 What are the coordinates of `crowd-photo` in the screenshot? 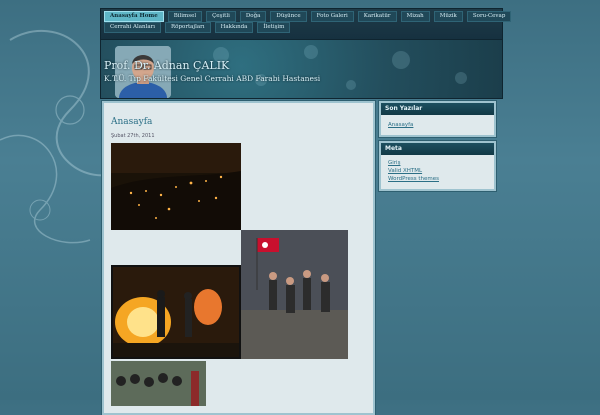 It's located at (158, 383).